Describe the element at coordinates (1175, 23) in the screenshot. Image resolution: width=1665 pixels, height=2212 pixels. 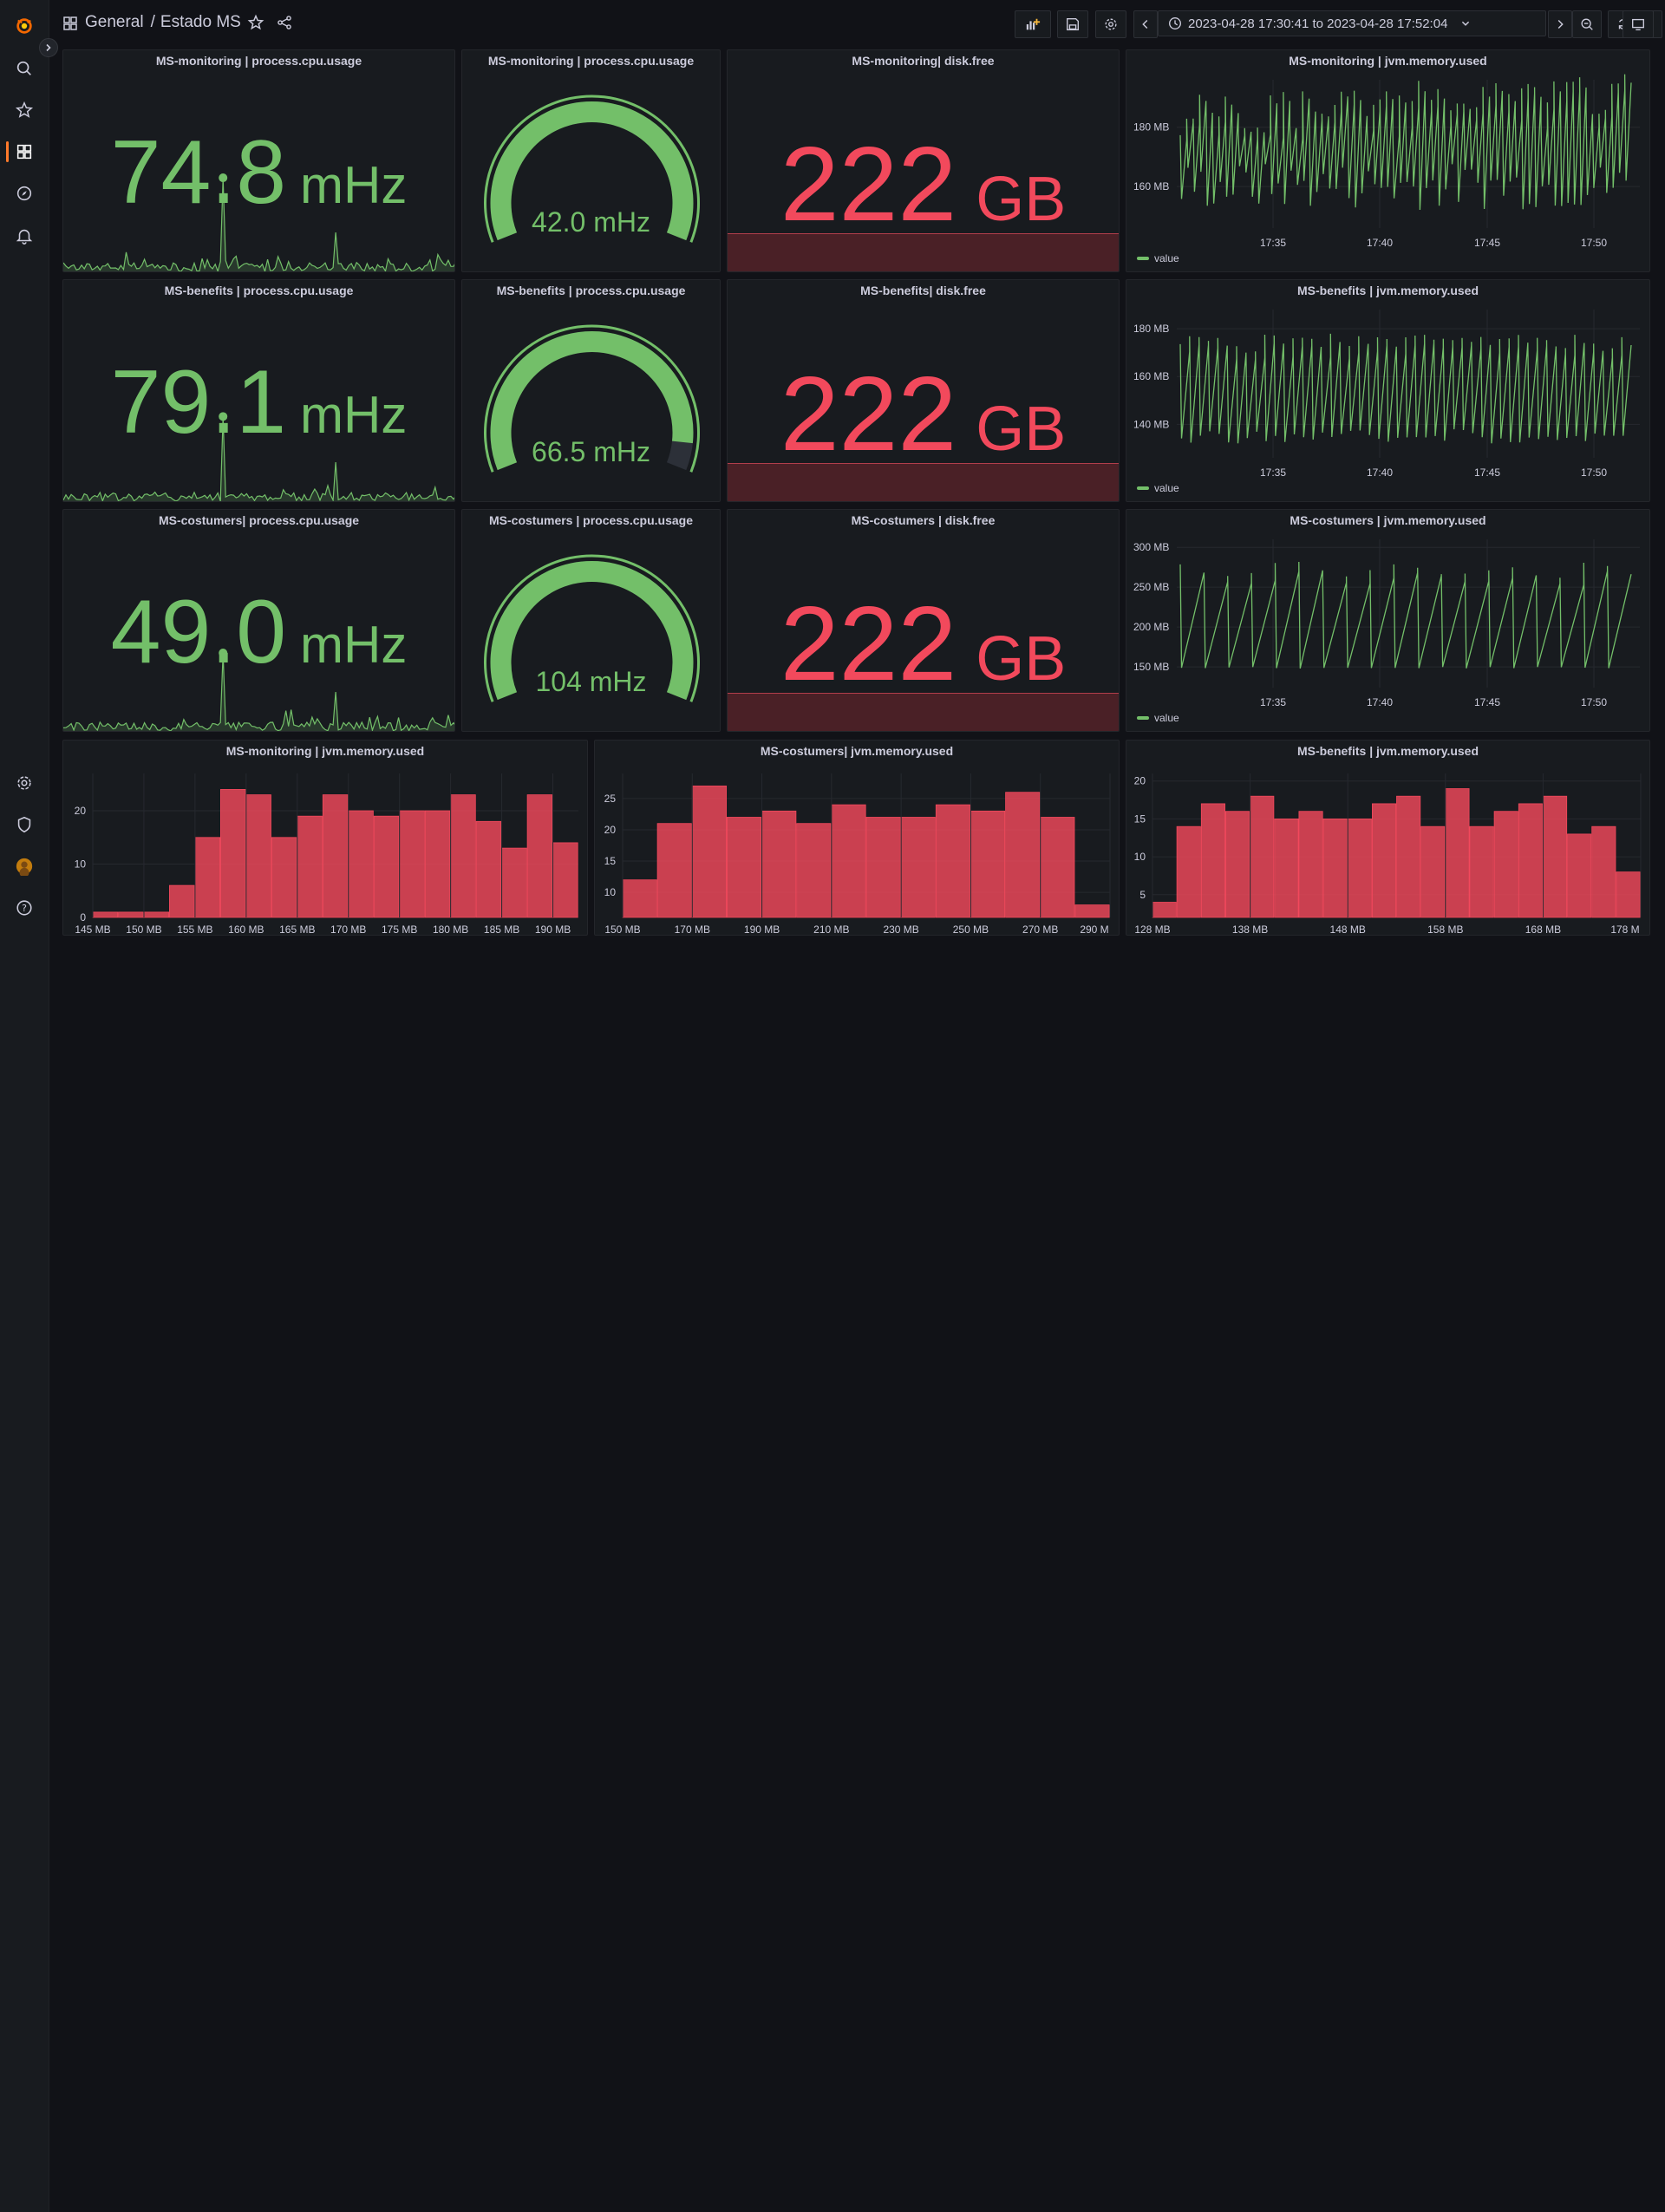
I see `clock-icon` at that location.